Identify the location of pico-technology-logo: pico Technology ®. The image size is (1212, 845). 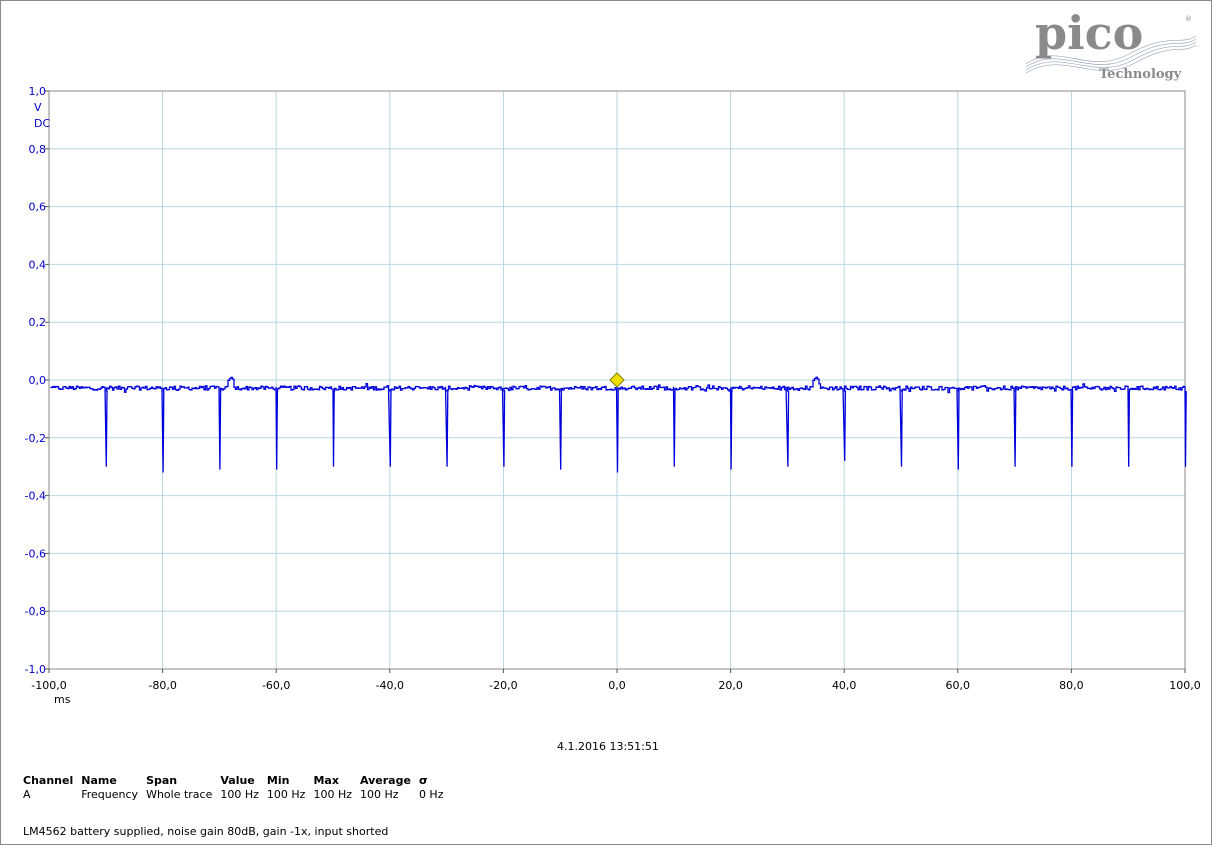
(1111, 45).